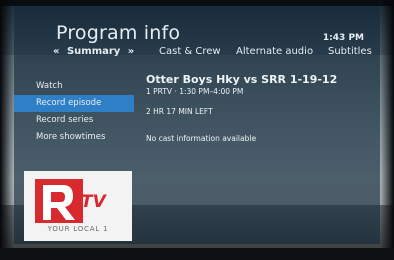 This screenshot has height=260, width=394. Describe the element at coordinates (131, 51) in the screenshot. I see `chevron-right-icon: »` at that location.